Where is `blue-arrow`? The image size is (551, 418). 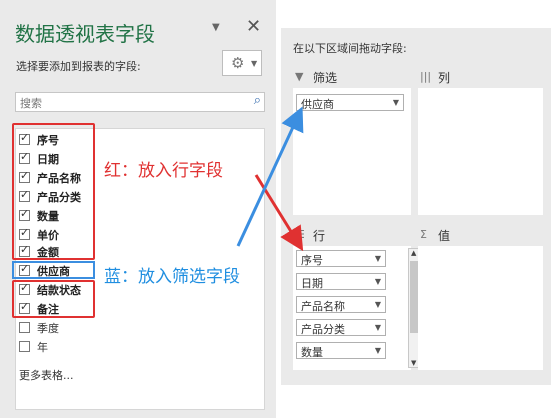 blue-arrow is located at coordinates (270, 176).